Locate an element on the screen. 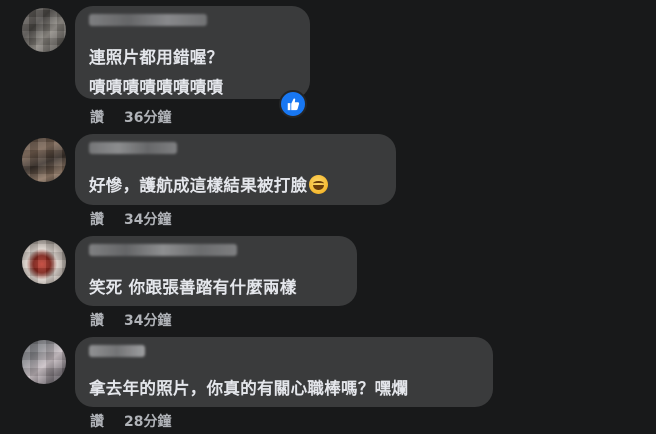  rofl-emoji-icon is located at coordinates (319, 184).